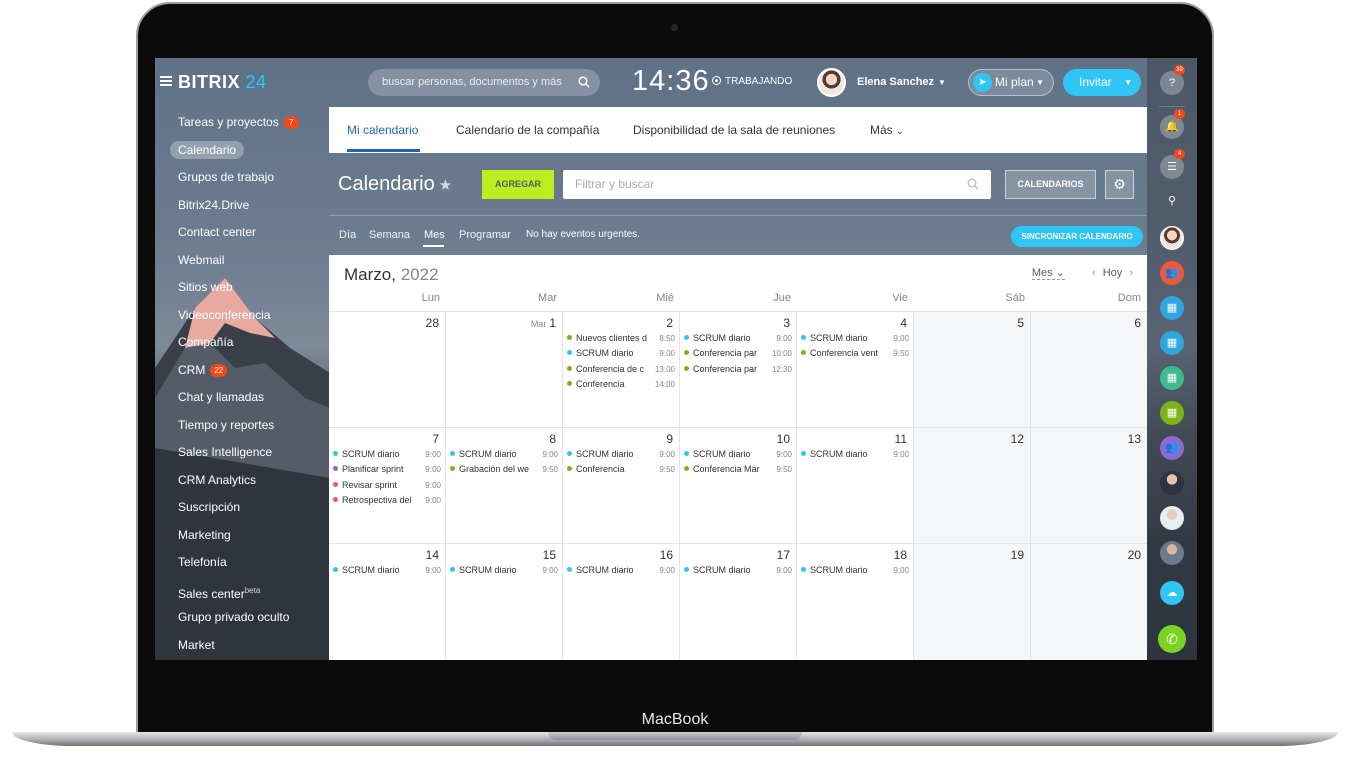  What do you see at coordinates (222, 82) in the screenshot?
I see `logo: BITRIX 24` at bounding box center [222, 82].